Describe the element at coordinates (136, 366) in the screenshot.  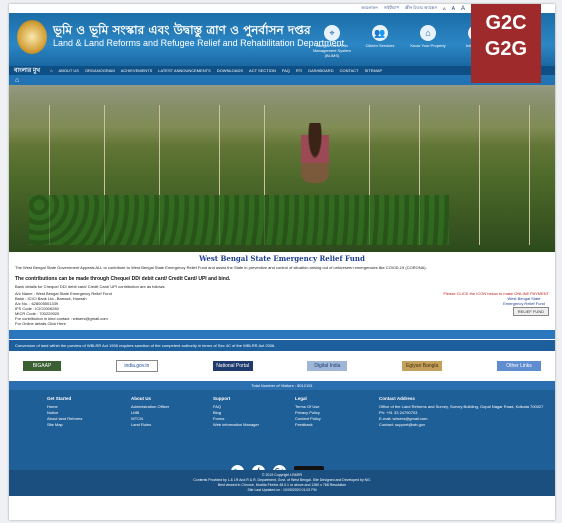
I see `logo-india-gov: india.gov.in` at that location.